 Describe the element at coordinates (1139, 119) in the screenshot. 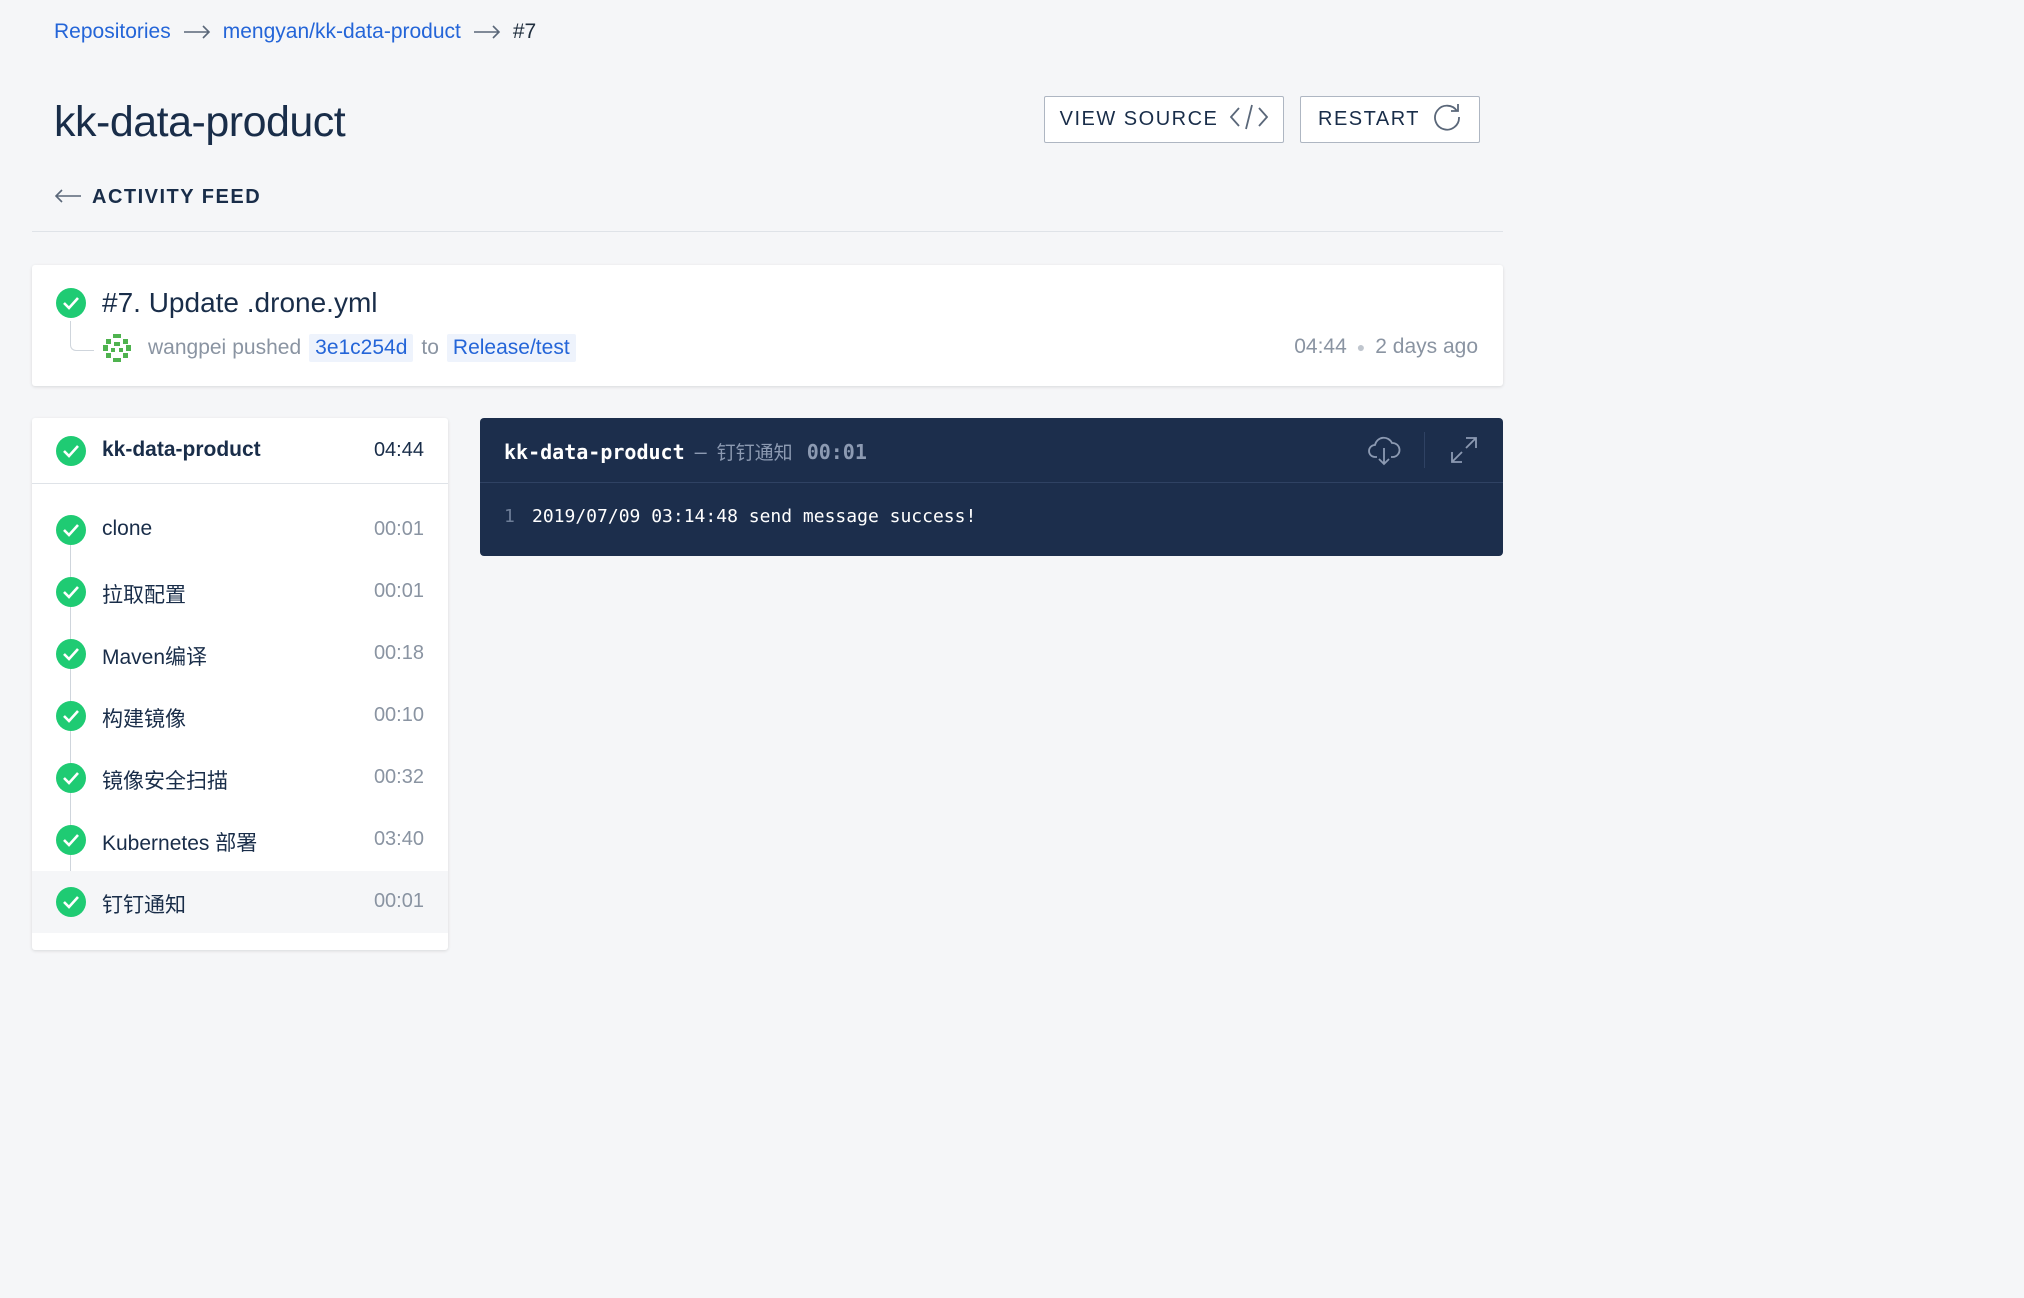

I see `view-source-label: VIEW SOURCE` at that location.